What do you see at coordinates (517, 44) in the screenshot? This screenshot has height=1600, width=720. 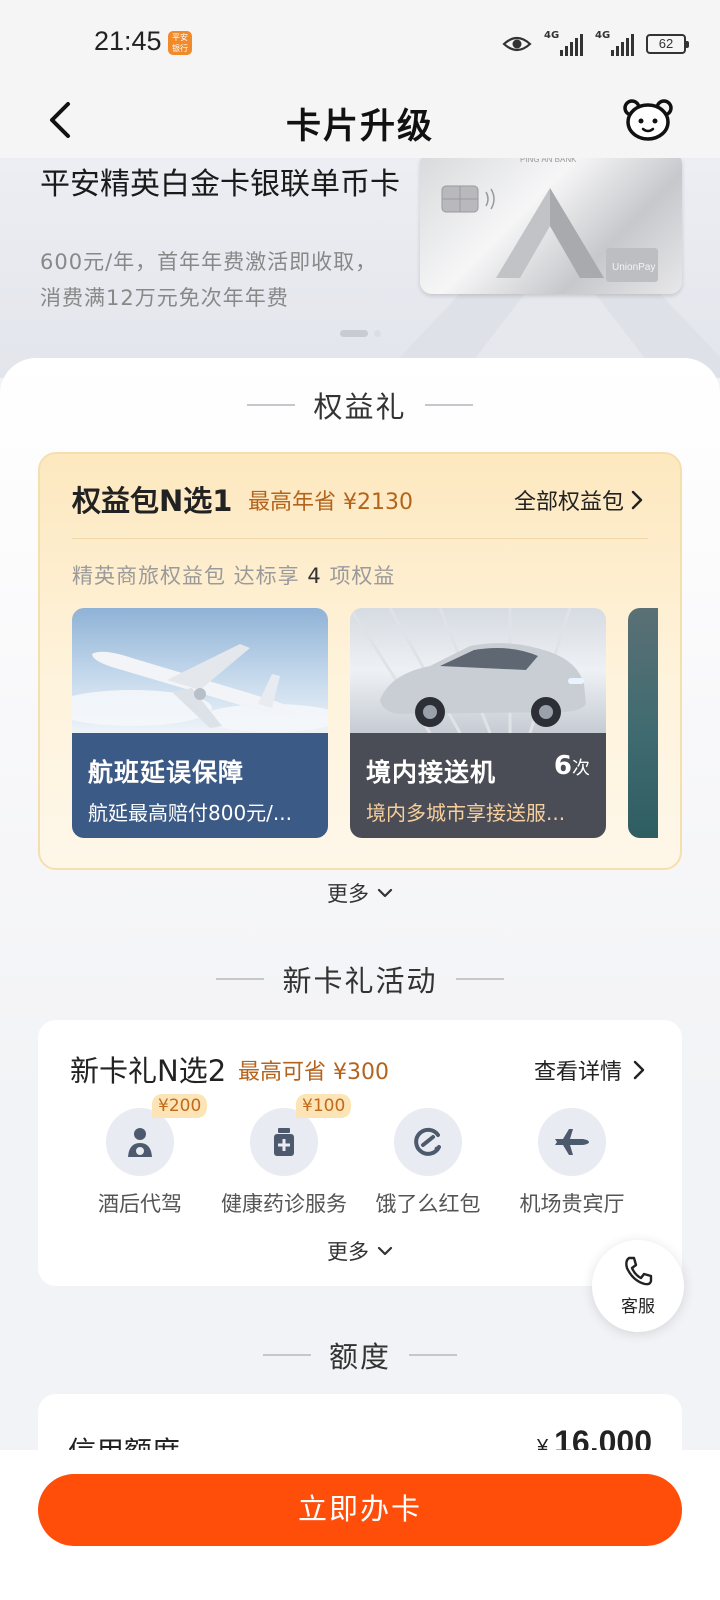 I see `eye-icon` at bounding box center [517, 44].